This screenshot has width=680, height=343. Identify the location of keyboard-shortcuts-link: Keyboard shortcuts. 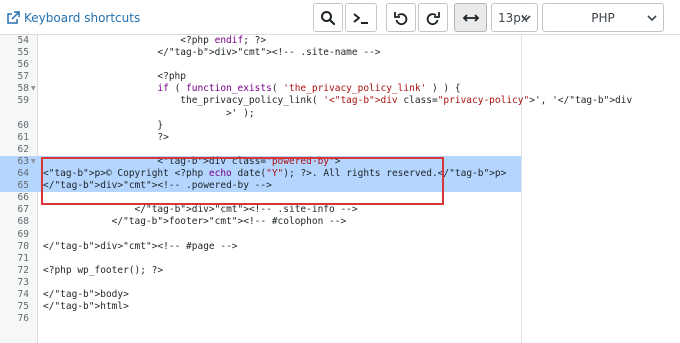
(73, 18).